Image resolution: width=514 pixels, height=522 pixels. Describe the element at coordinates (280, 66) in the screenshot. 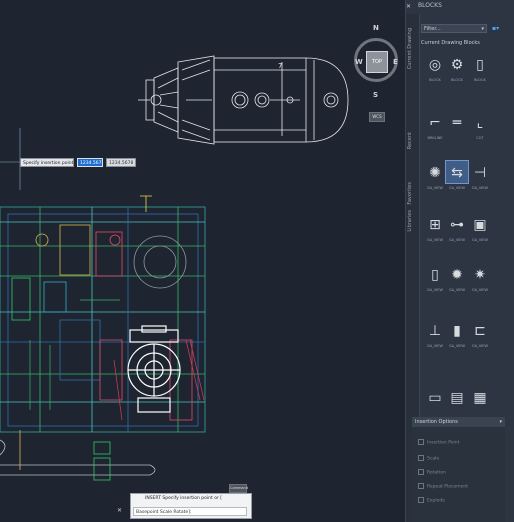

I see `svg-text: 7` at that location.